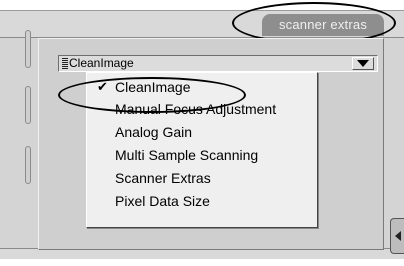 The height and width of the screenshot is (266, 404). I want to click on menu-item-analog-gain: Analog Gain, so click(202, 132).